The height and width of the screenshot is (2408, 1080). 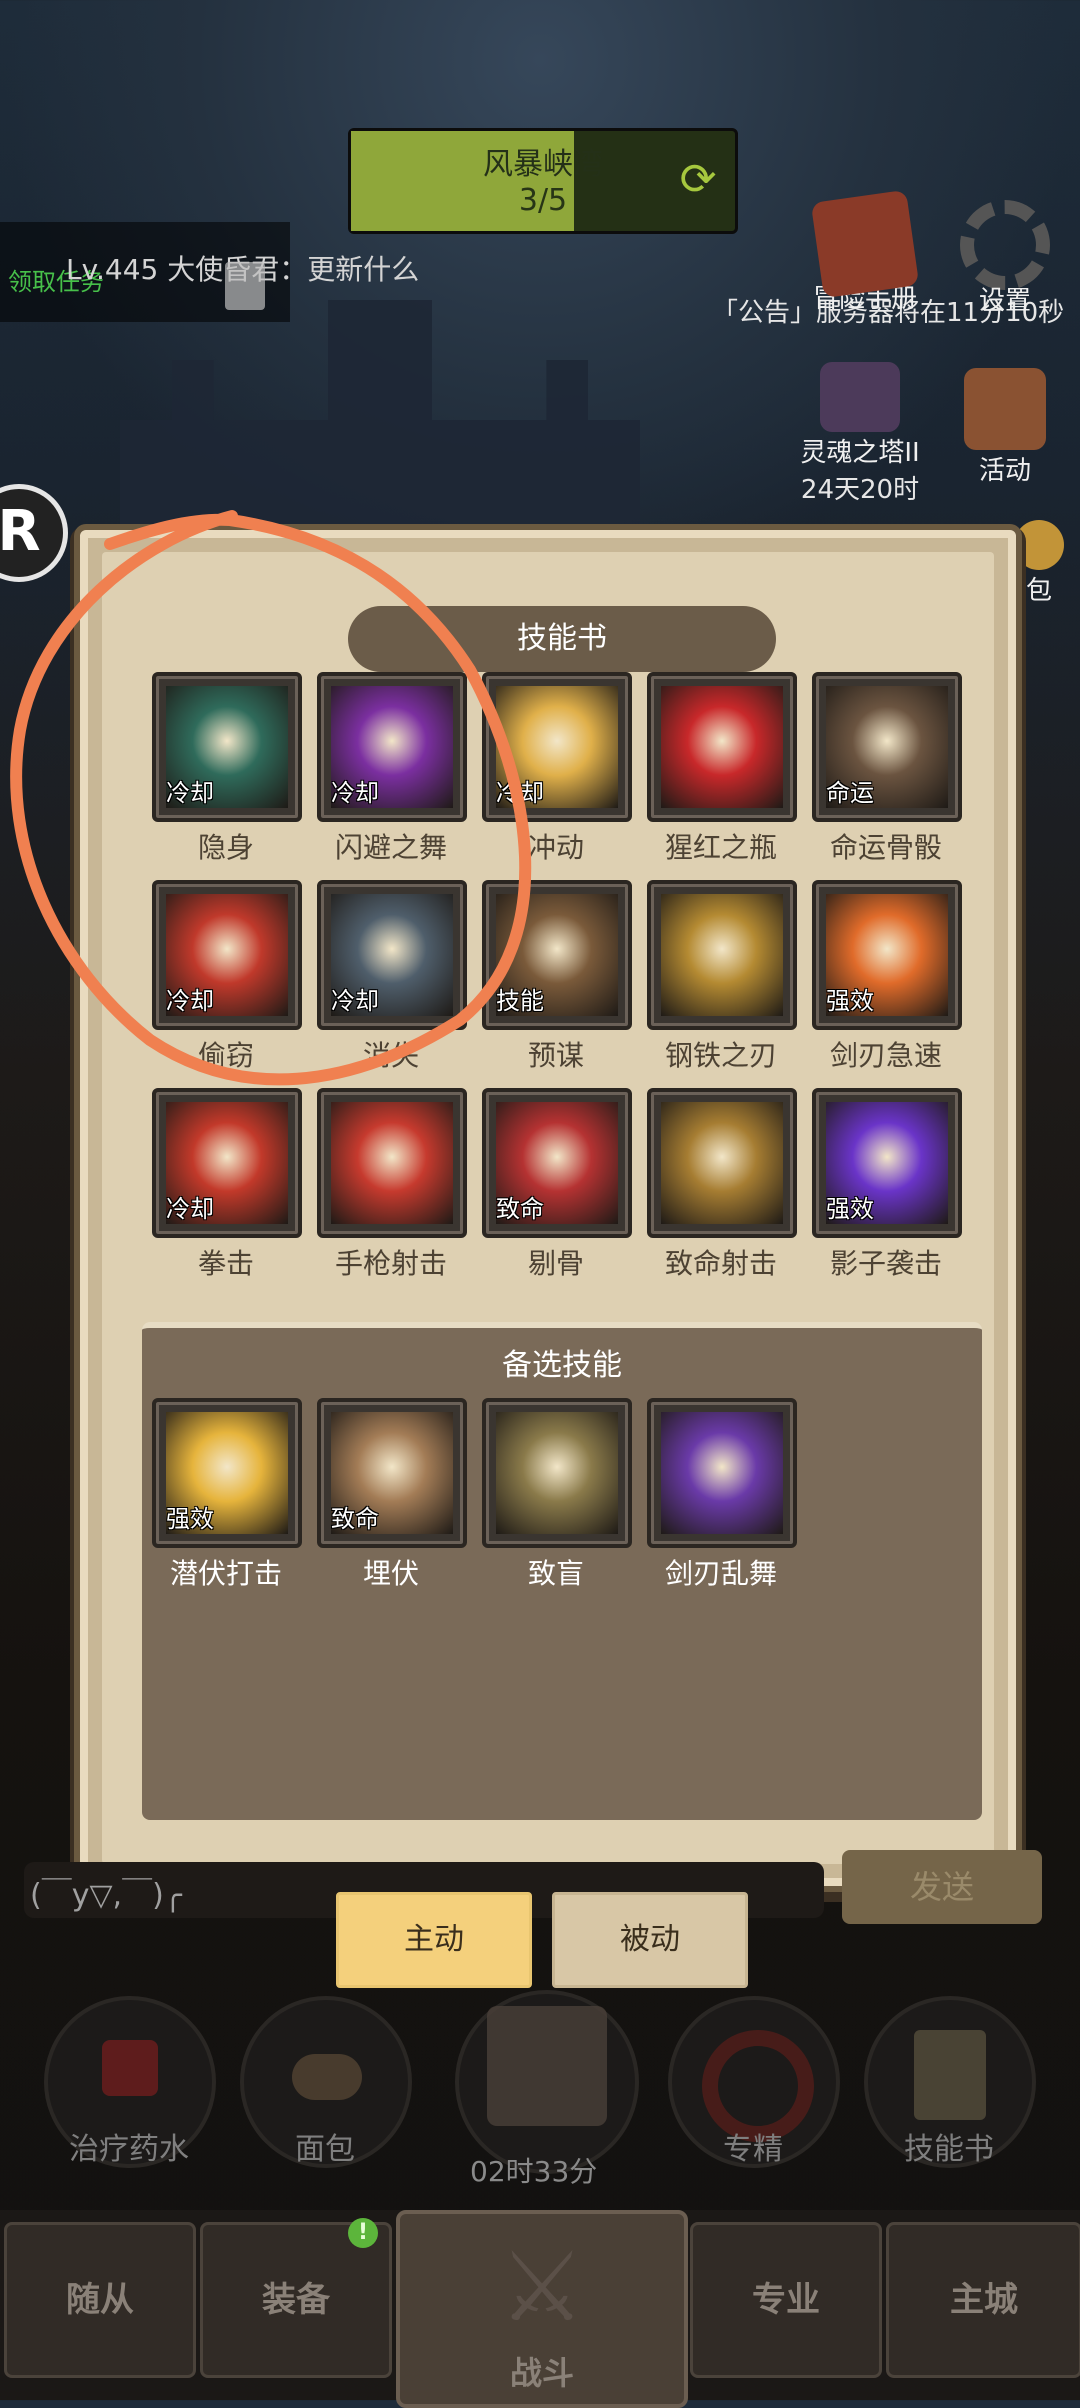 What do you see at coordinates (720, 1055) in the screenshot?
I see `skill-name: 钢铁之刃` at bounding box center [720, 1055].